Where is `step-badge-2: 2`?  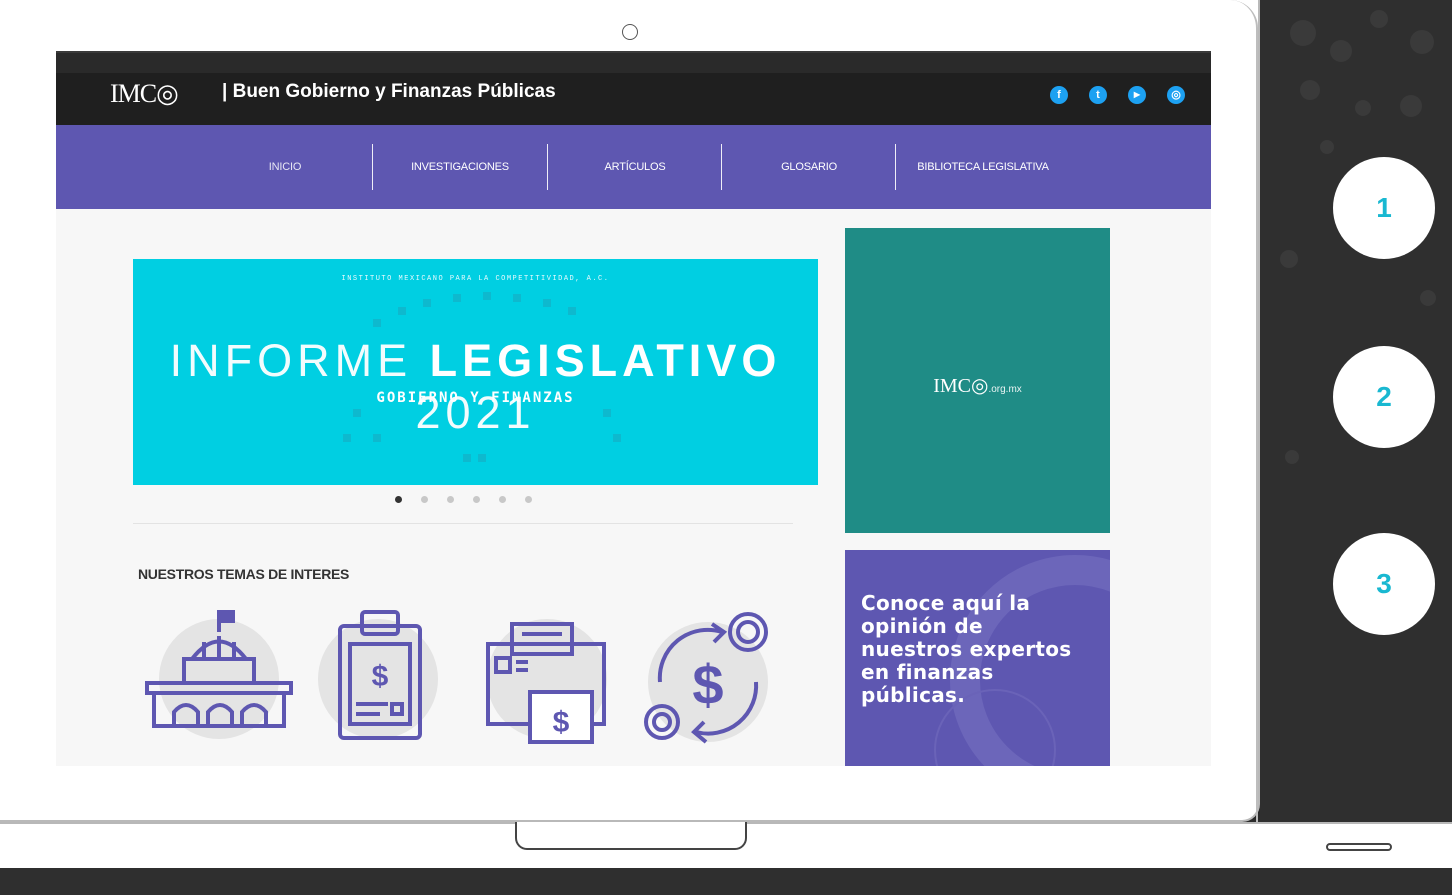 step-badge-2: 2 is located at coordinates (1384, 397).